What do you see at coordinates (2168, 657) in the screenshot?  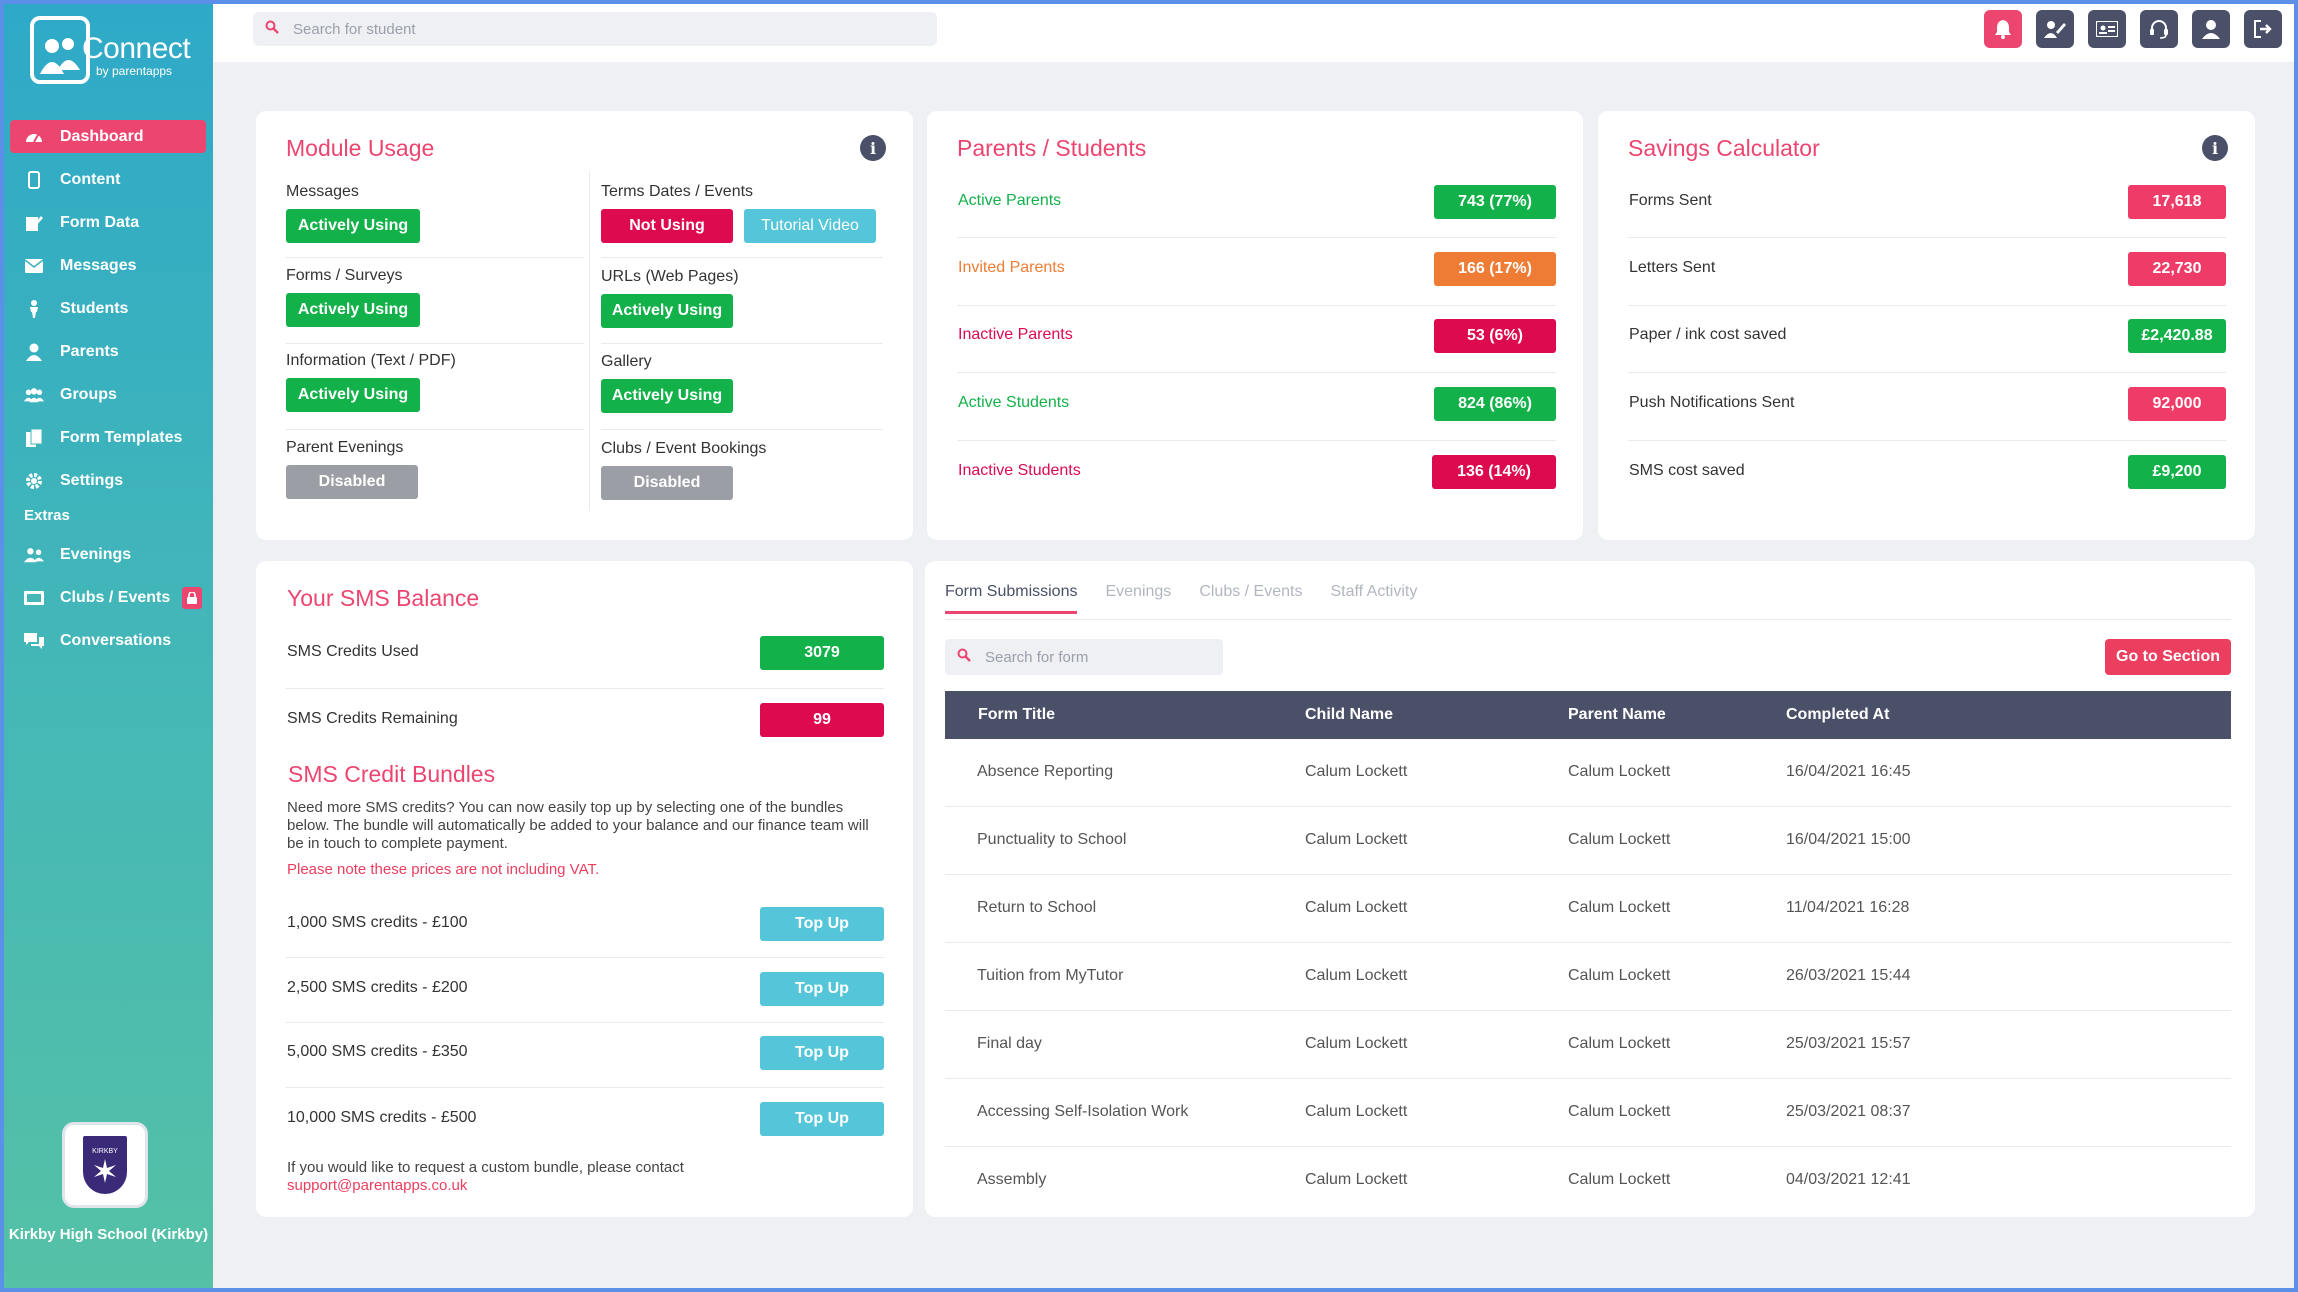 I see `go-to-section-button: Go to Section` at bounding box center [2168, 657].